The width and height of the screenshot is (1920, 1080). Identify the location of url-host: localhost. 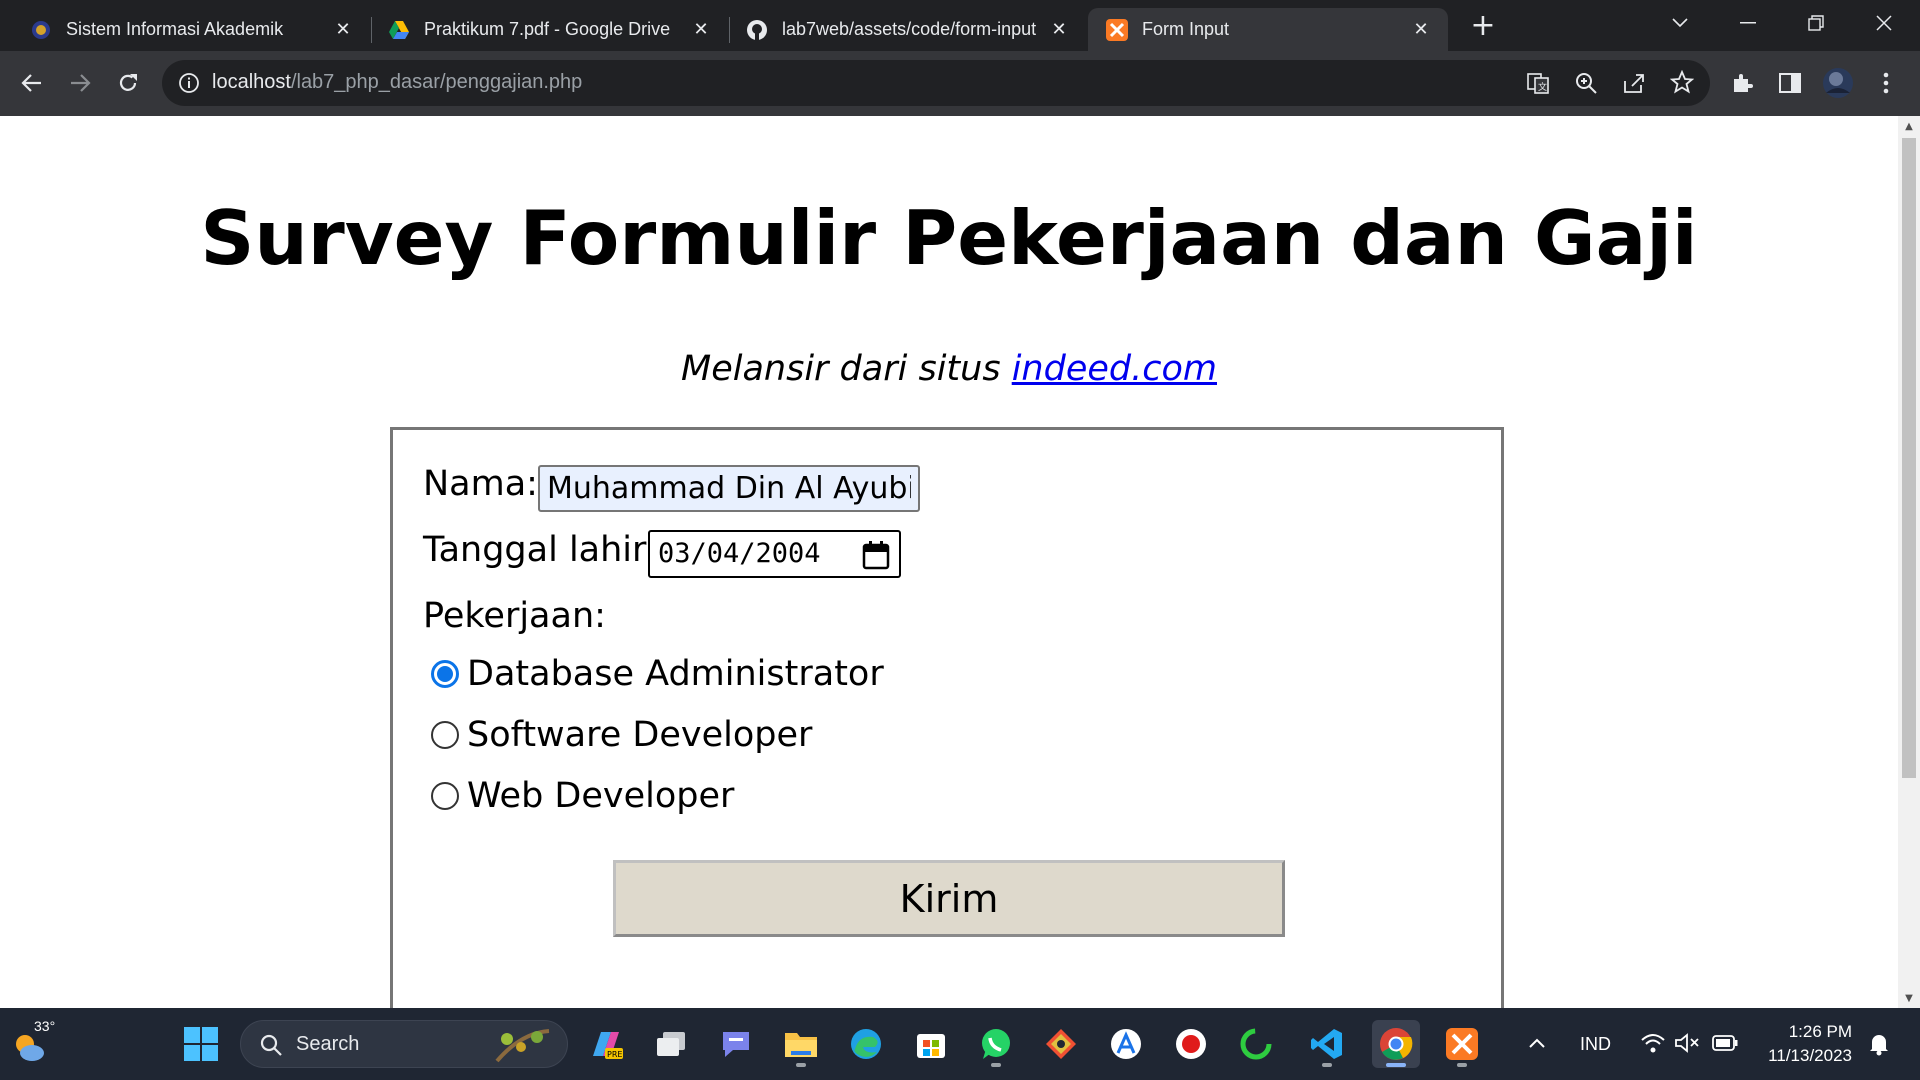
(251, 82).